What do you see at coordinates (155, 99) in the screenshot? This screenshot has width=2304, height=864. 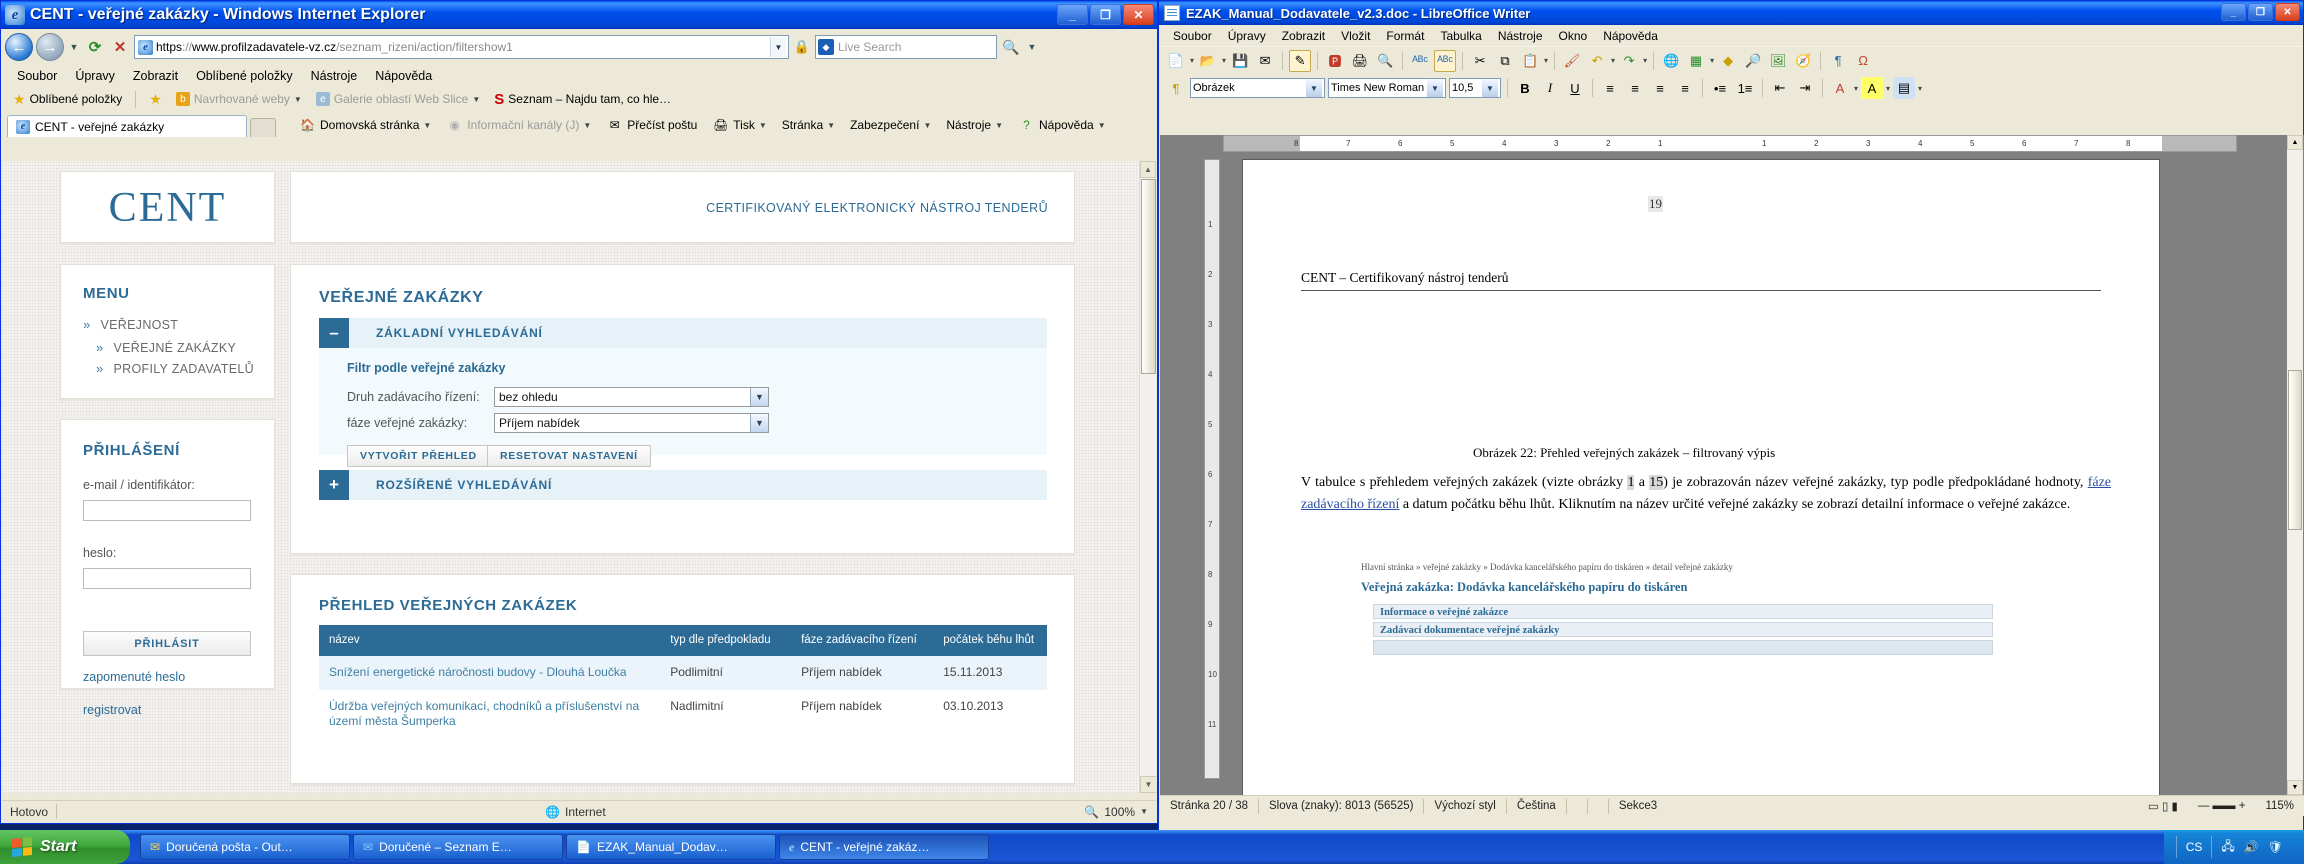 I see `add-to-favorites-button: ★` at bounding box center [155, 99].